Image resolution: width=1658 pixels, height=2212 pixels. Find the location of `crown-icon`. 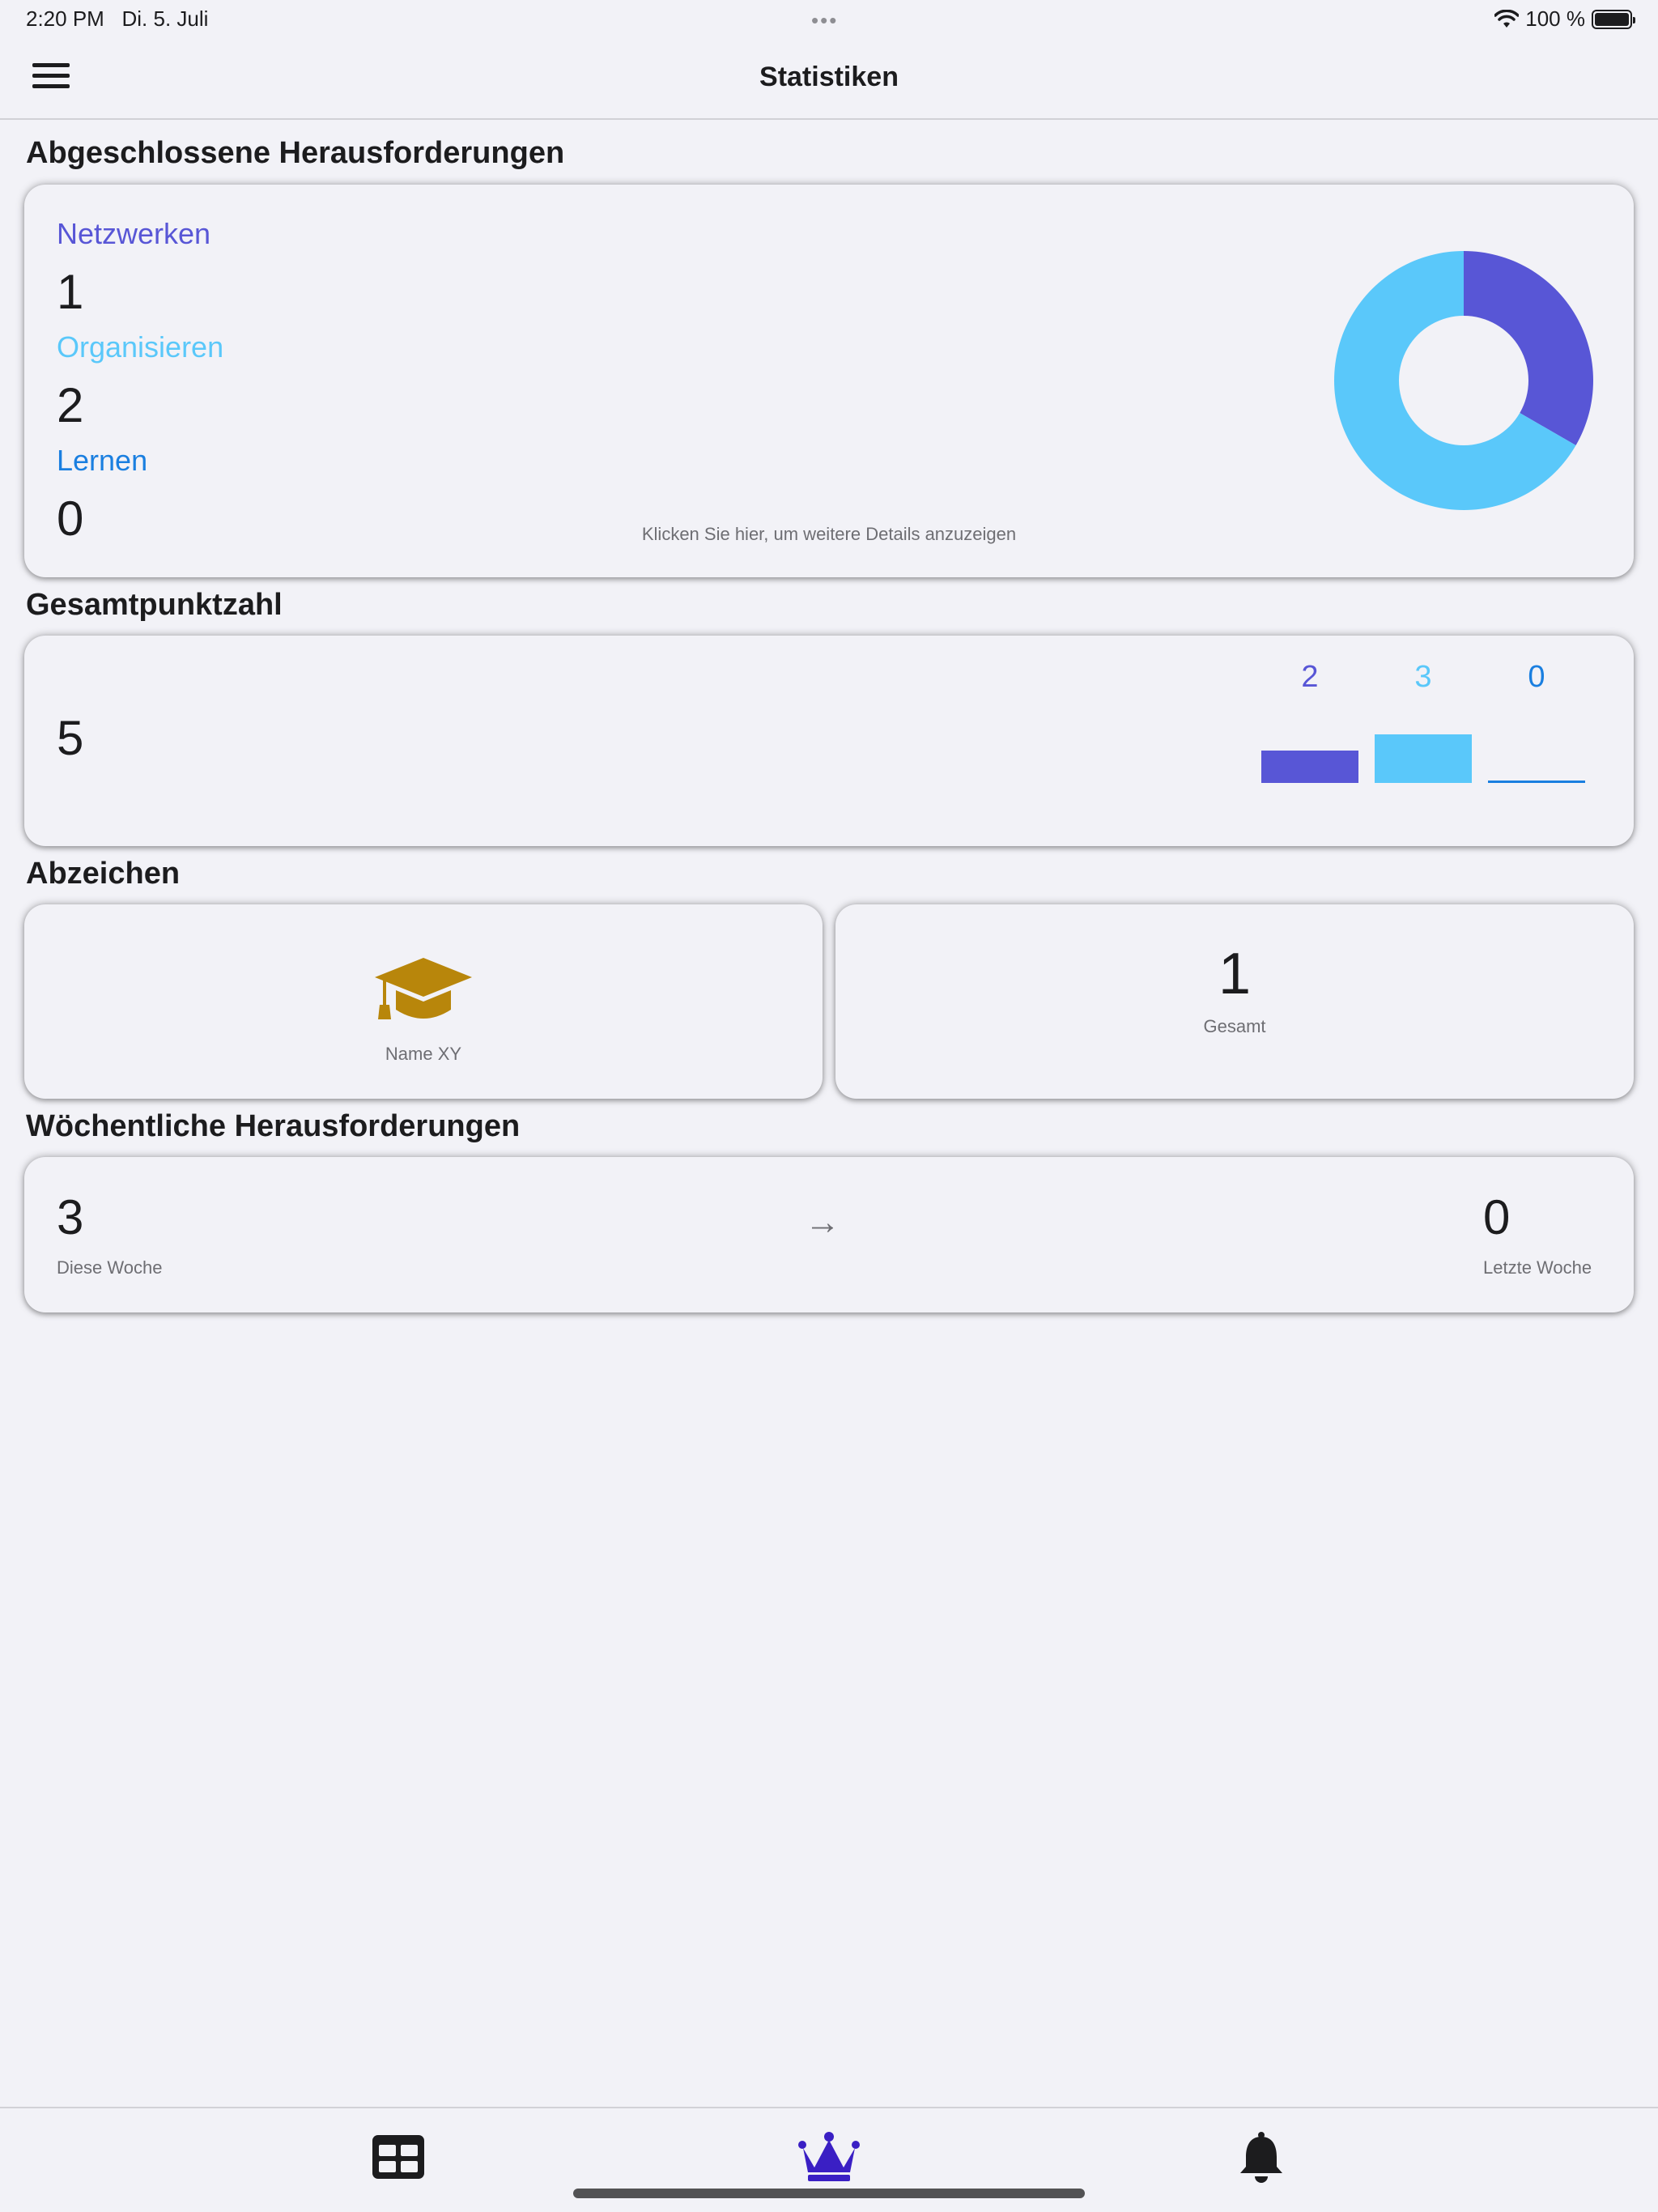

crown-icon is located at coordinates (829, 2156).